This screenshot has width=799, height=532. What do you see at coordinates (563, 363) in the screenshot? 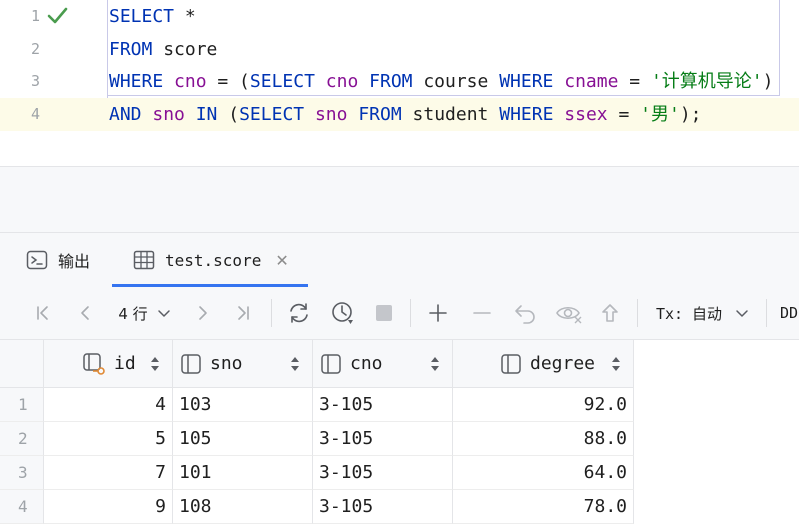
I see `column-name: degree` at bounding box center [563, 363].